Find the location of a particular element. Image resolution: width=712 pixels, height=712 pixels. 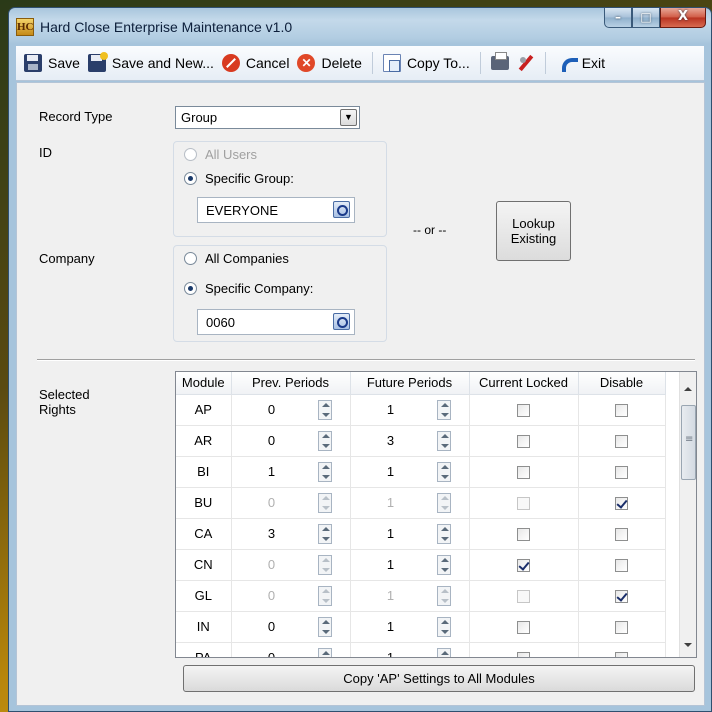

maximize-button: □ is located at coordinates (646, 18).